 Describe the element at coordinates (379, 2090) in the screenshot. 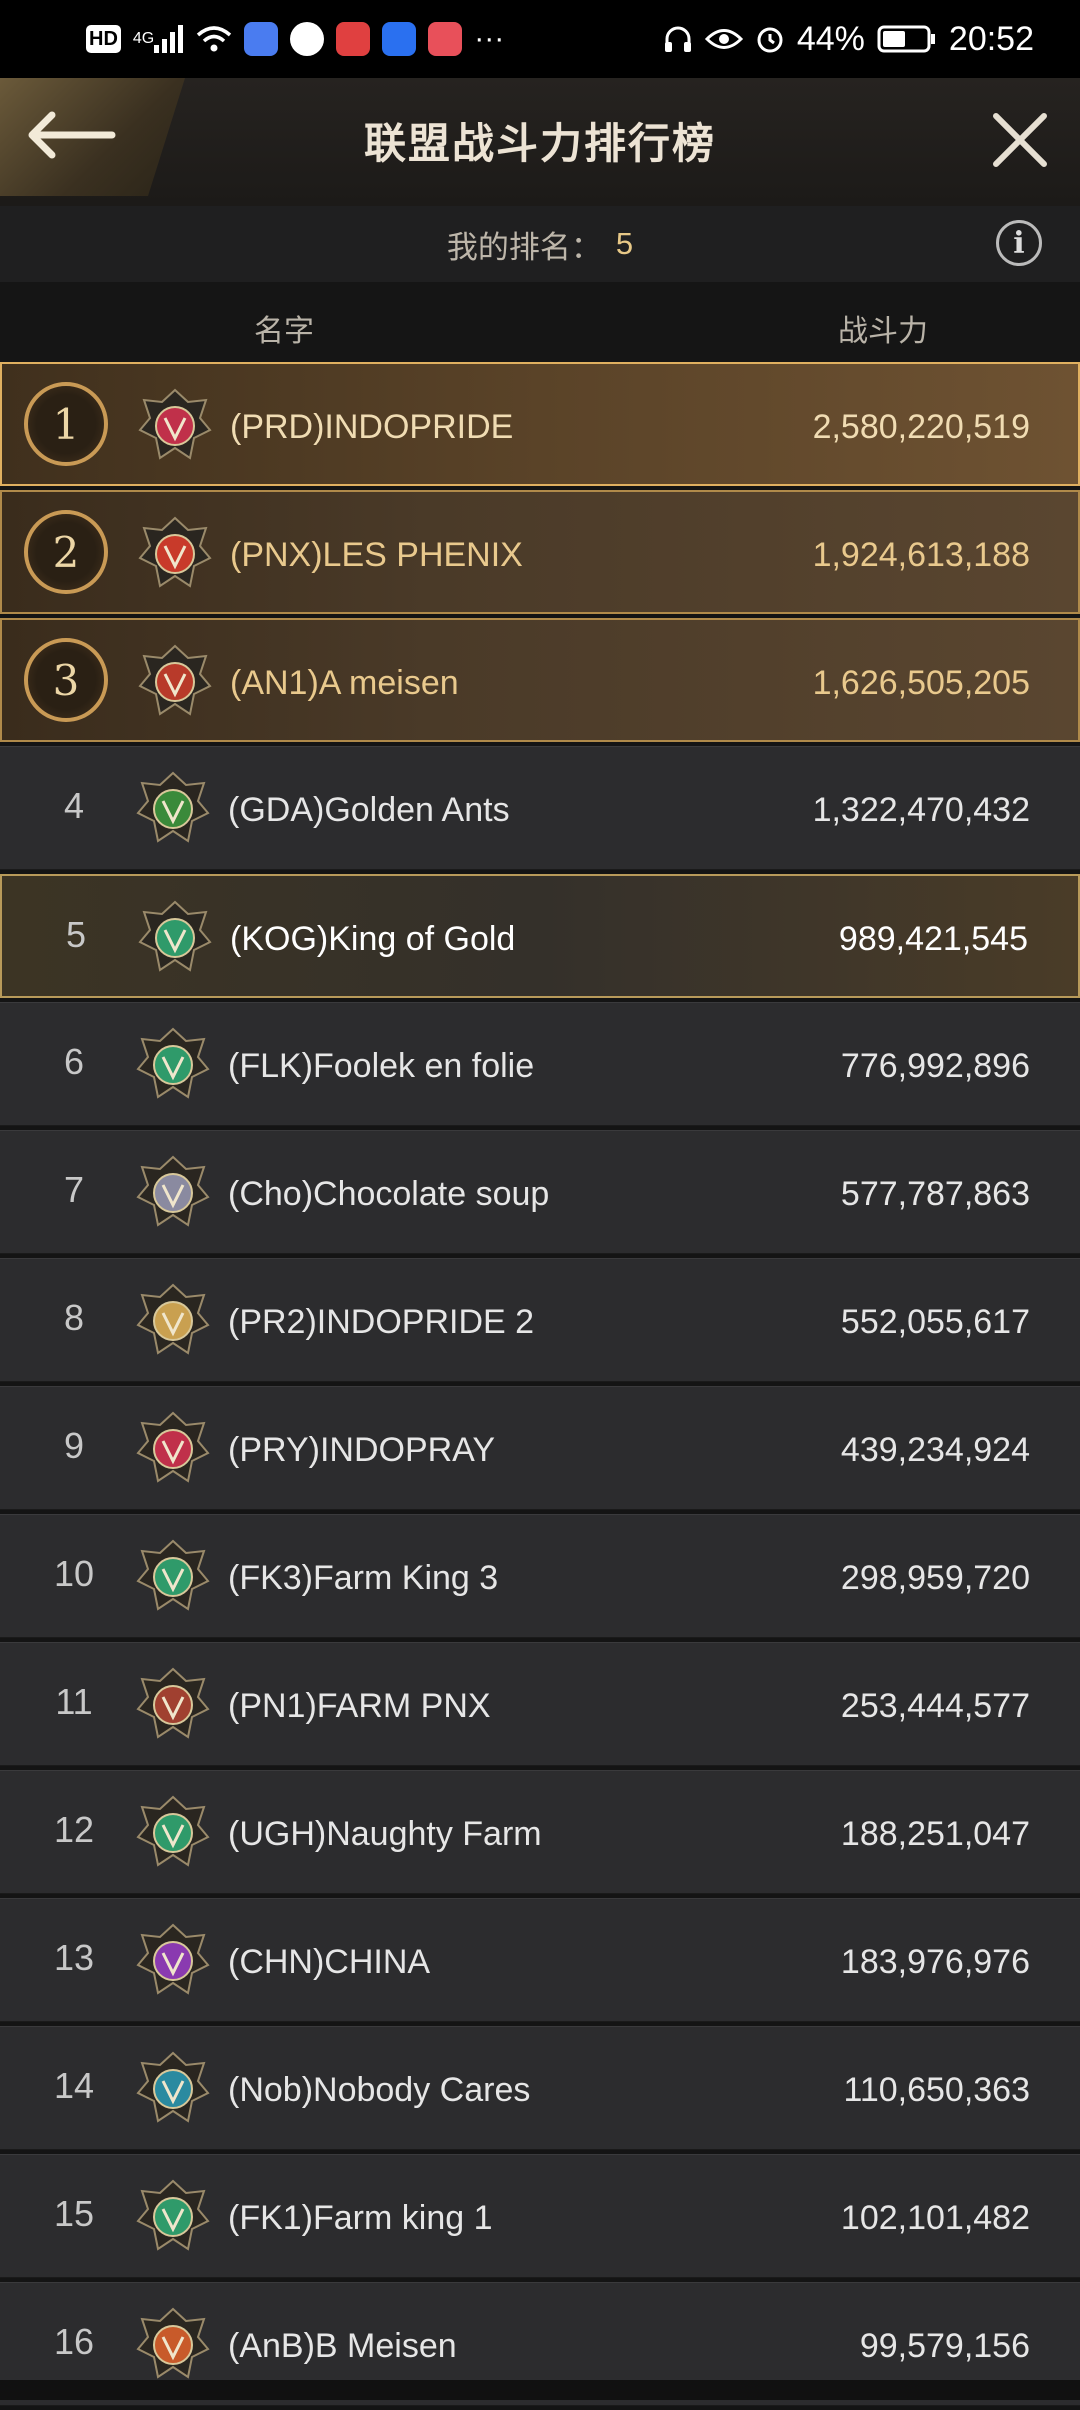

I see `alliance-name: (Nob)Nobody Cares` at that location.